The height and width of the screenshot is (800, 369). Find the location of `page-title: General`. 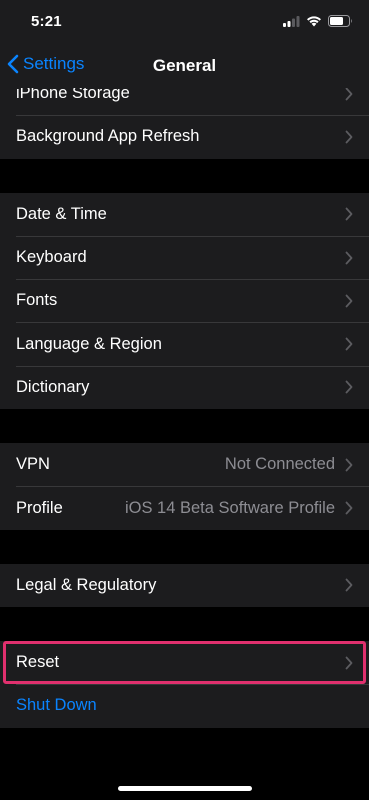

page-title: General is located at coordinates (184, 65).